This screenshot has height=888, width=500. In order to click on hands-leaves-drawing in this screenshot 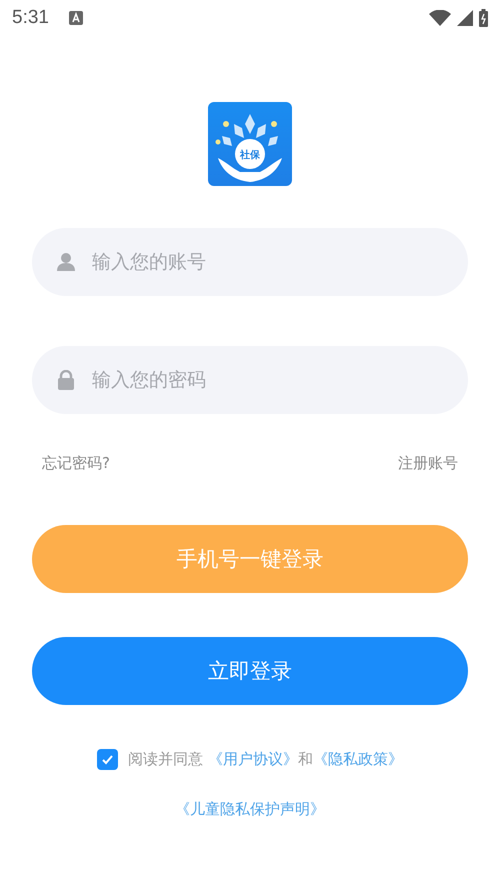, I will do `click(249, 148)`.